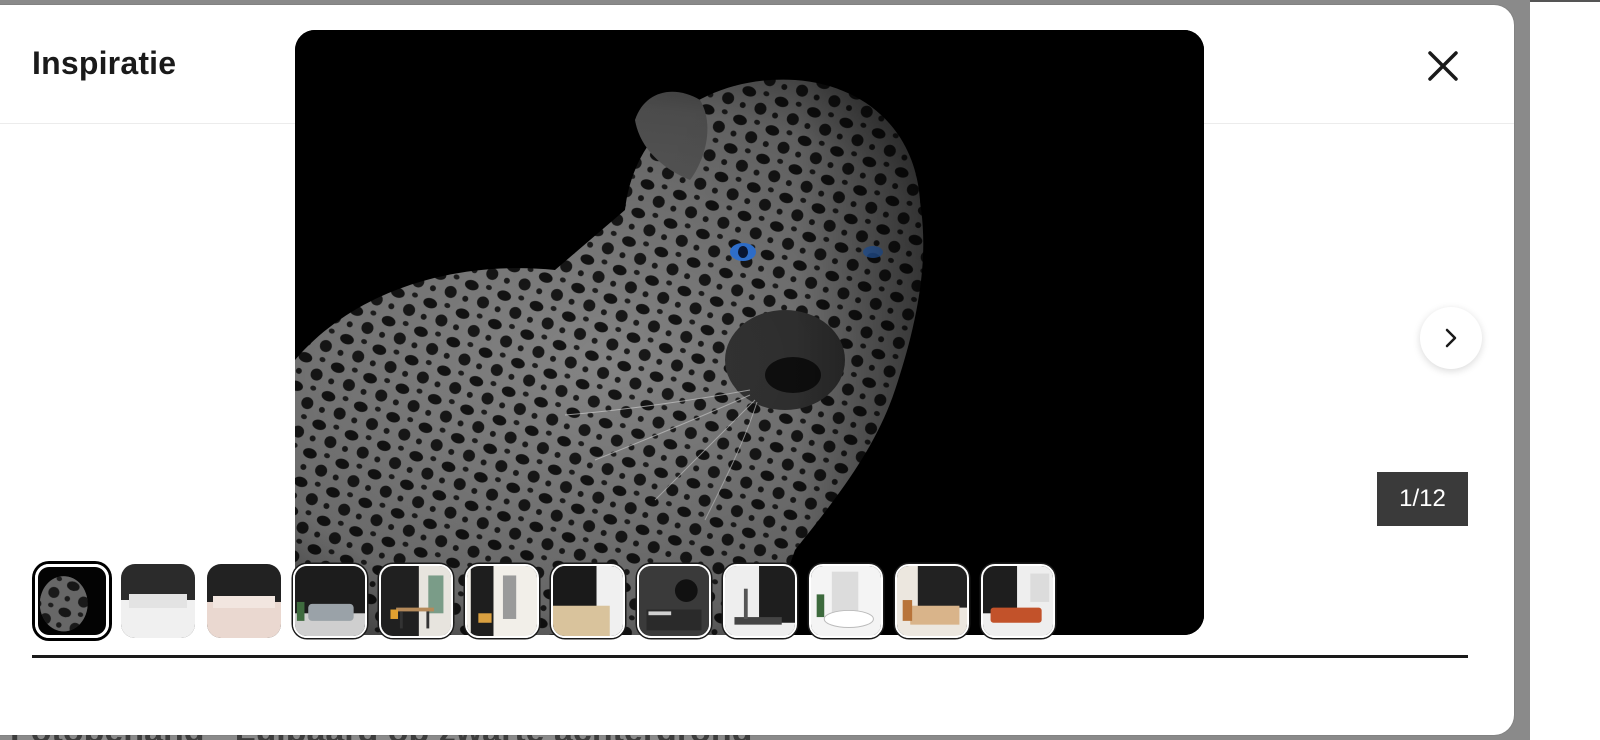 The image size is (1600, 740). What do you see at coordinates (1422, 499) in the screenshot?
I see `slide-counter: 1/12` at bounding box center [1422, 499].